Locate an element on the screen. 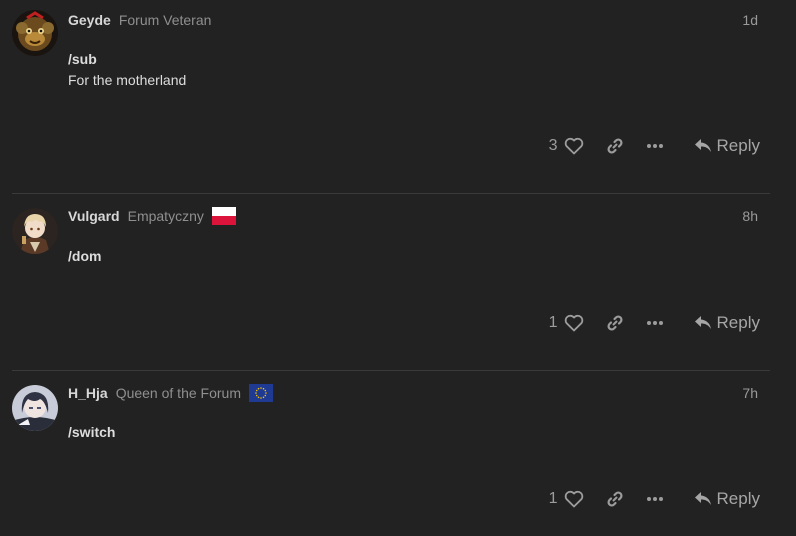 The width and height of the screenshot is (796, 536). post-date: 7h is located at coordinates (750, 393).